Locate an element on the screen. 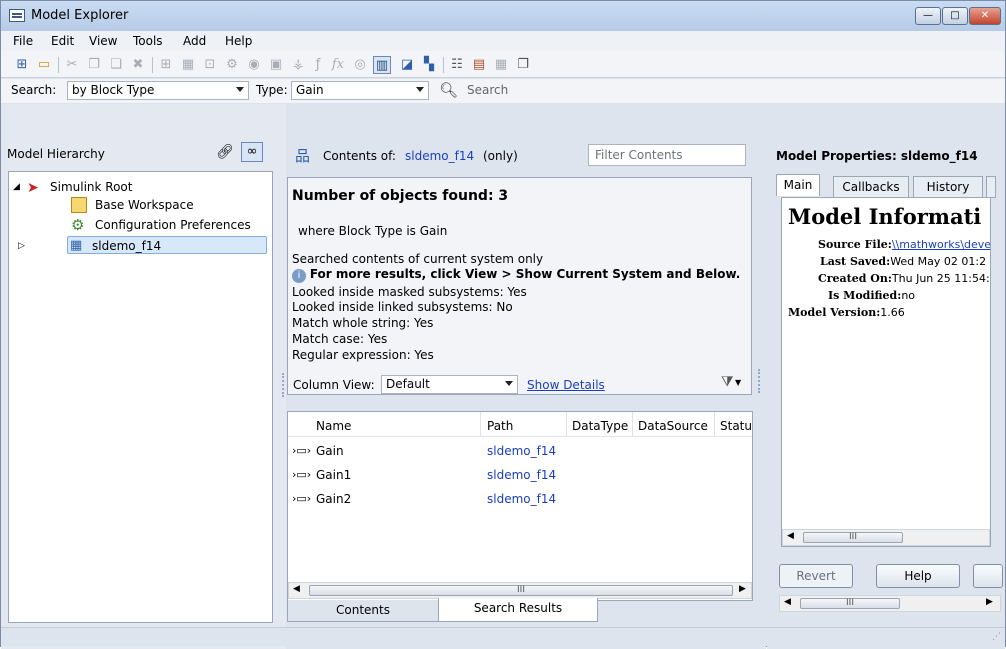 The height and width of the screenshot is (649, 1006). table-header: Name Path DataType DataSource Statu is located at coordinates (520, 424).